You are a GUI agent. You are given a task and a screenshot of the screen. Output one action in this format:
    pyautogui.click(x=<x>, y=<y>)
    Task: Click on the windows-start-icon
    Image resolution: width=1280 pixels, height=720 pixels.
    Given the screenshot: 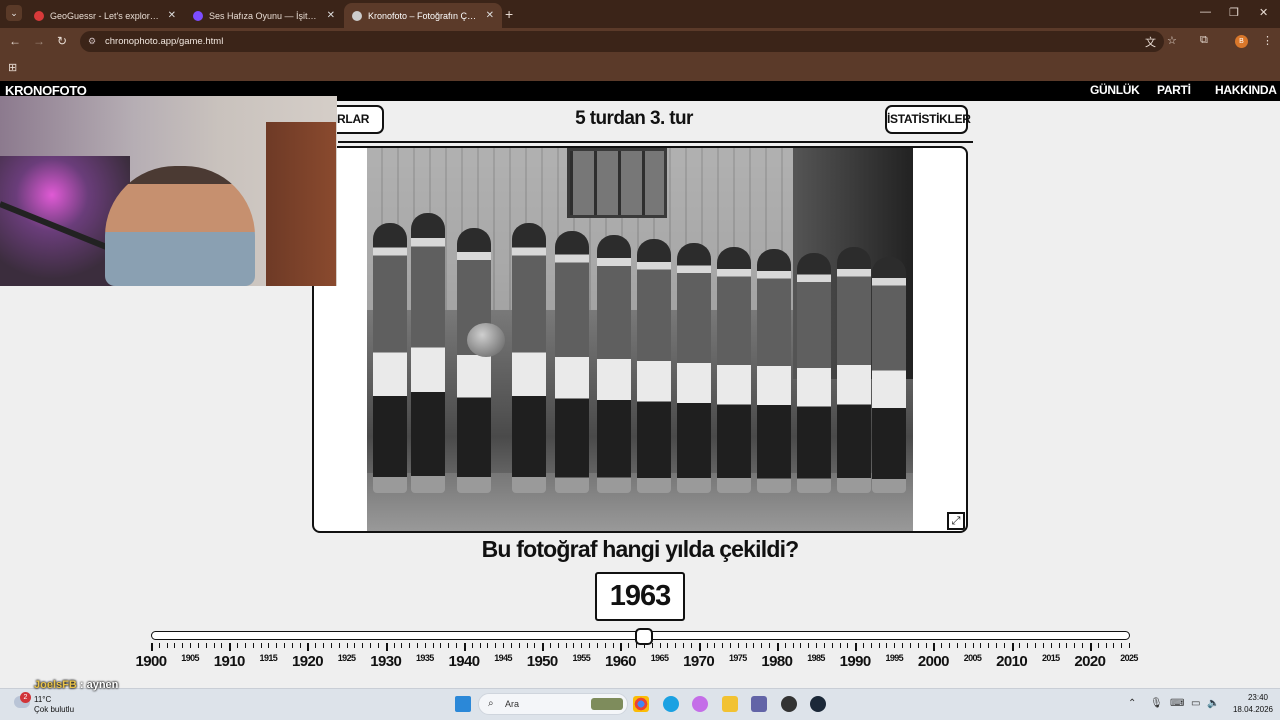 What is the action you would take?
    pyautogui.click(x=463, y=704)
    